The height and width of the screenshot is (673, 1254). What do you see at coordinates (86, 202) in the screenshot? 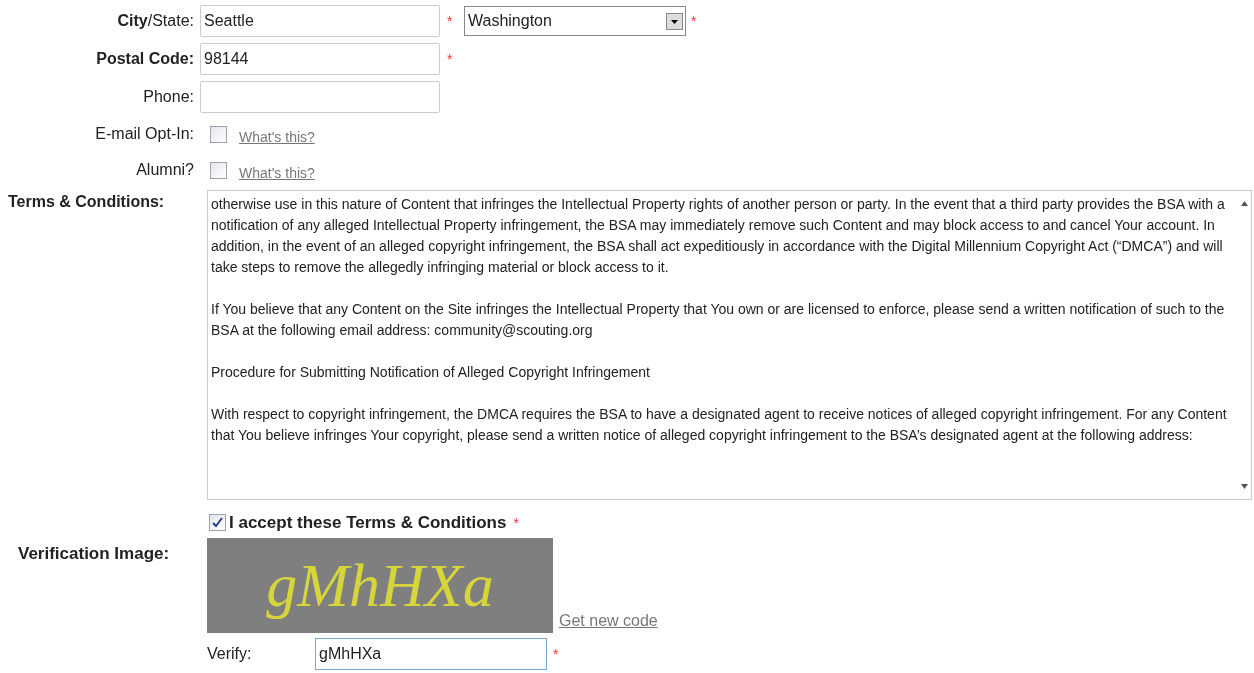
I see `field-label: Terms & Conditions:` at bounding box center [86, 202].